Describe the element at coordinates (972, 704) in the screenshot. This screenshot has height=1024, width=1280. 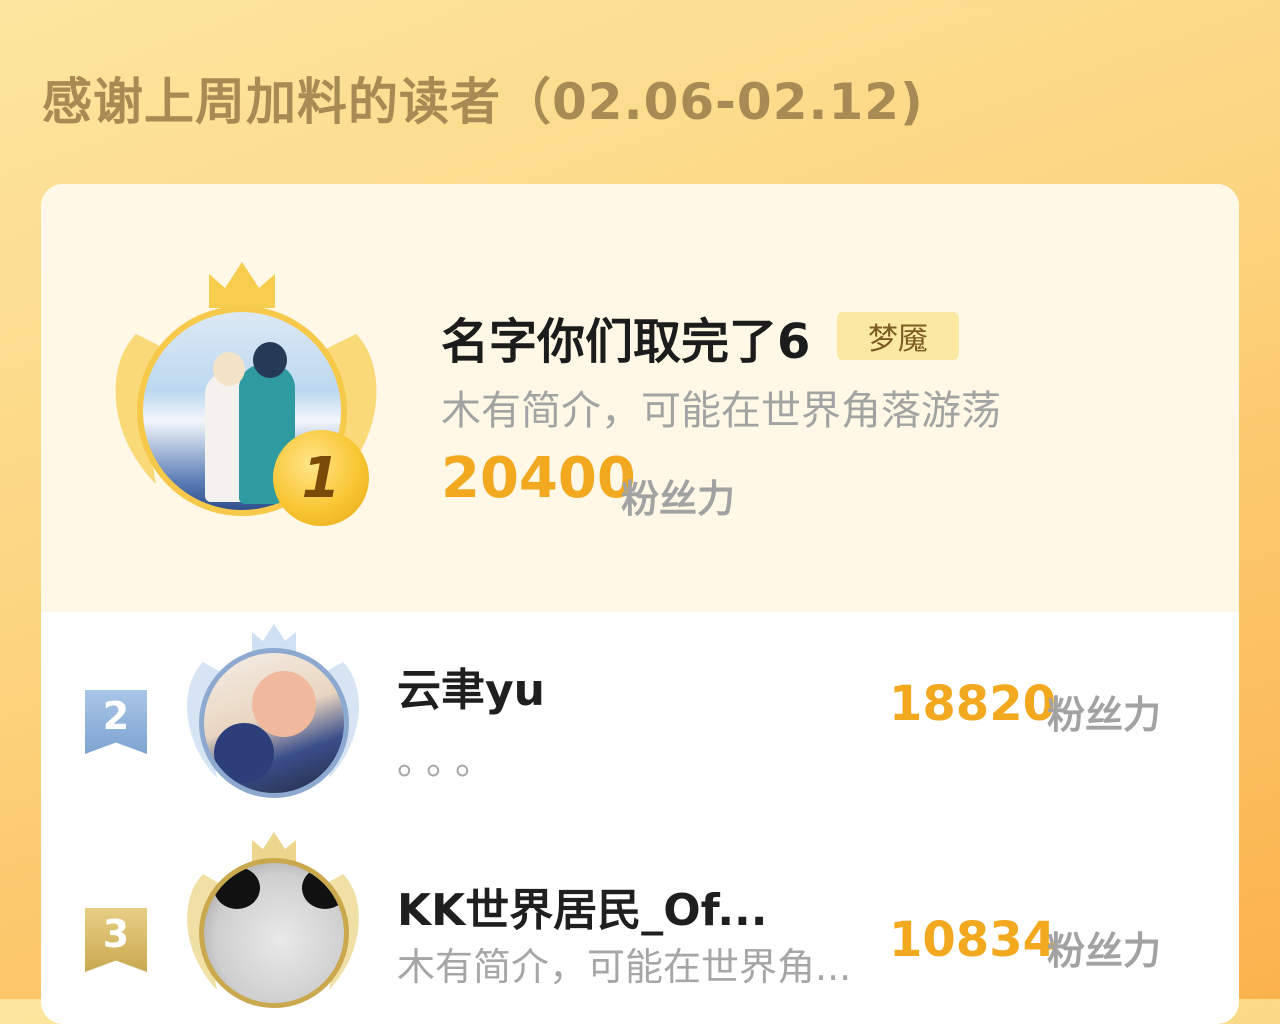
I see `fan-power-score: 18820` at that location.